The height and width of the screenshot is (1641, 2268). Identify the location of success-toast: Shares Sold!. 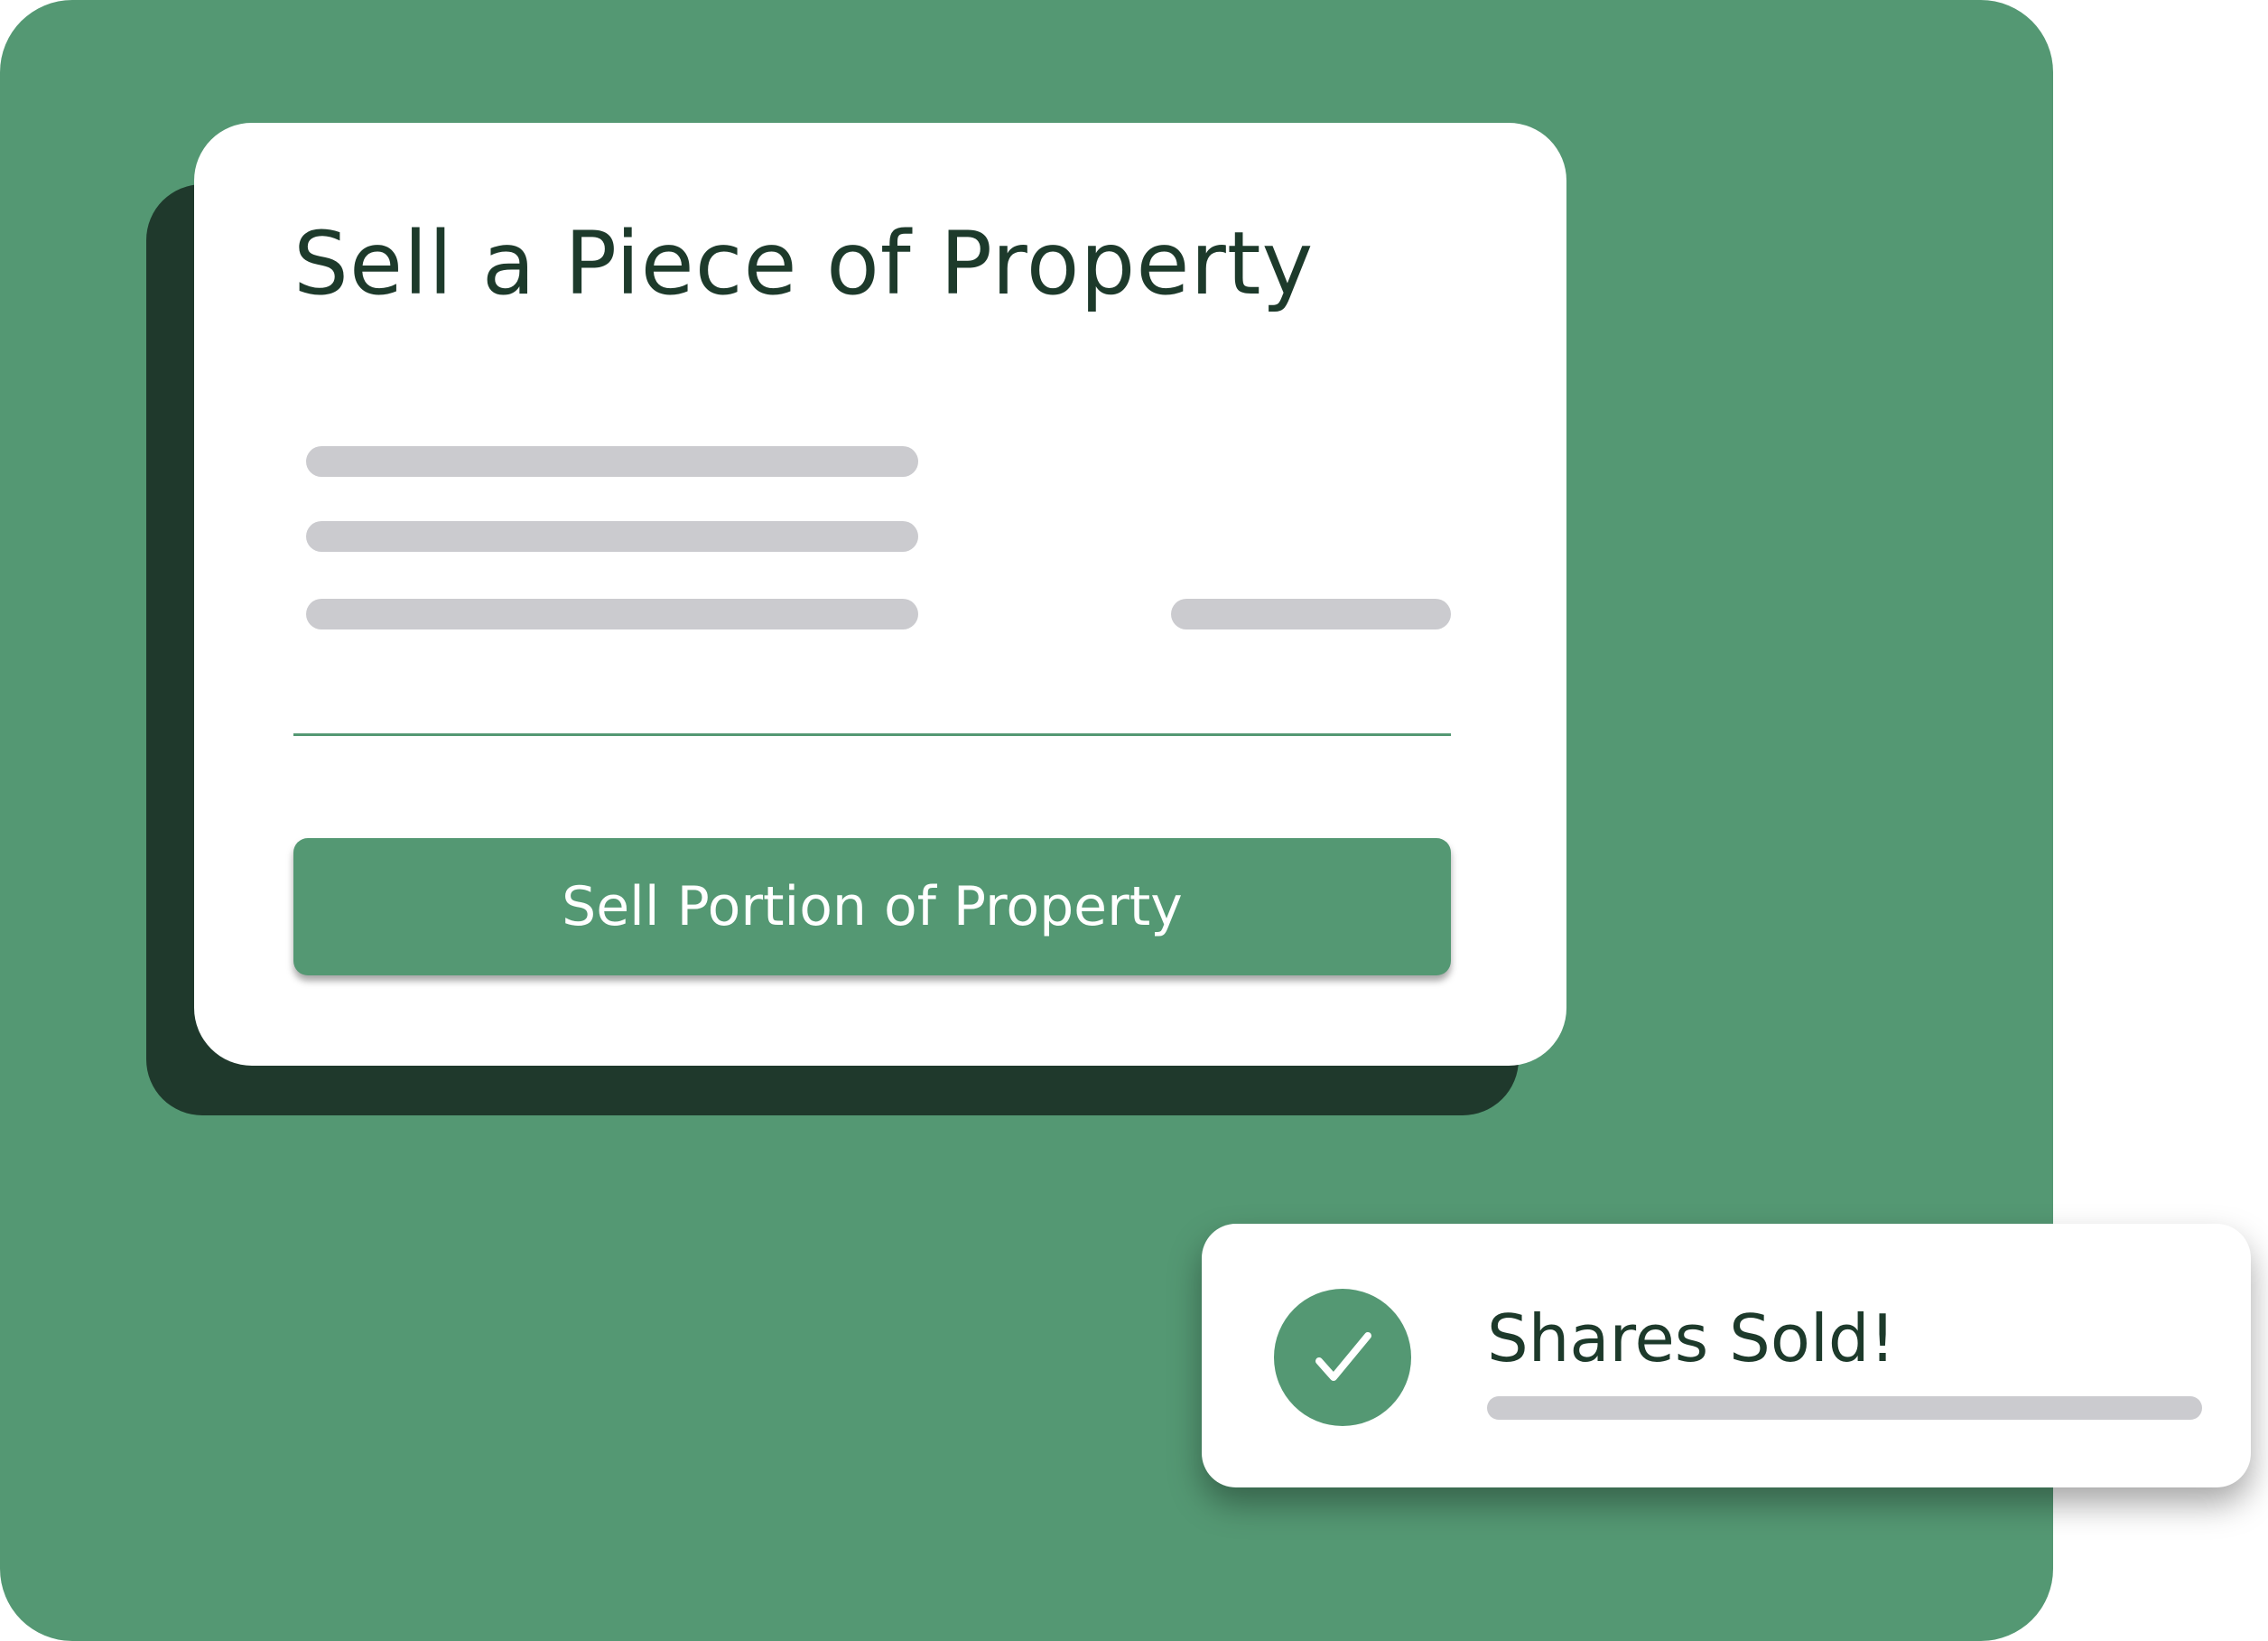
(1726, 1355).